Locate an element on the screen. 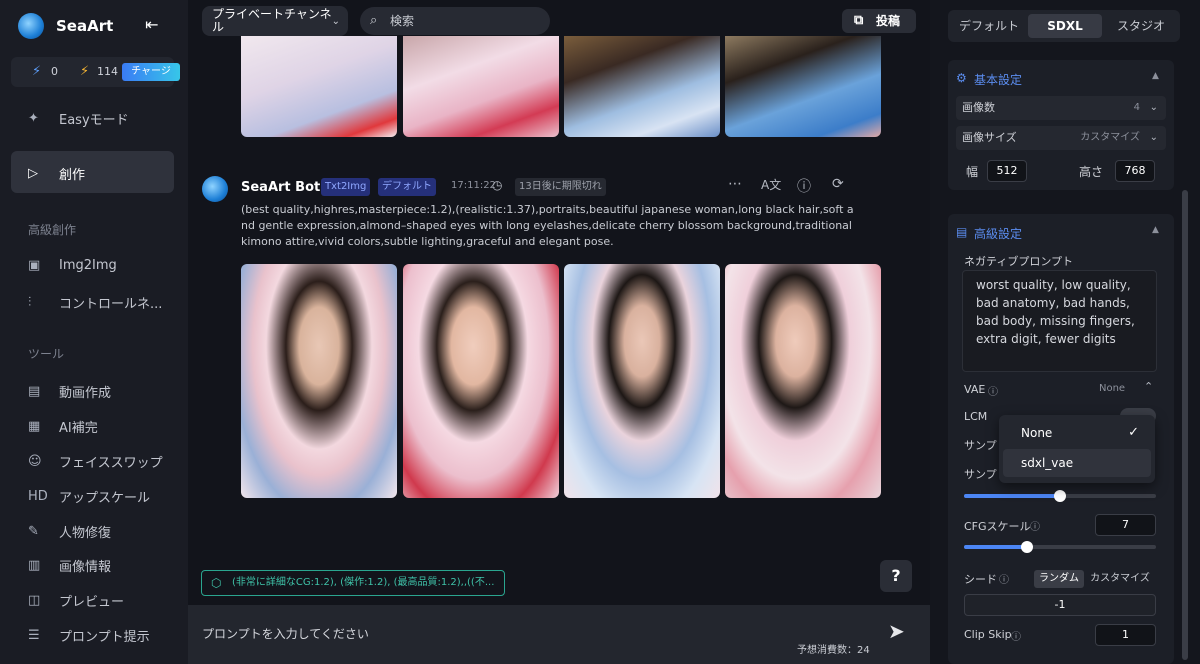 The height and width of the screenshot is (664, 1200). clock-icon: ◷ is located at coordinates (497, 185).